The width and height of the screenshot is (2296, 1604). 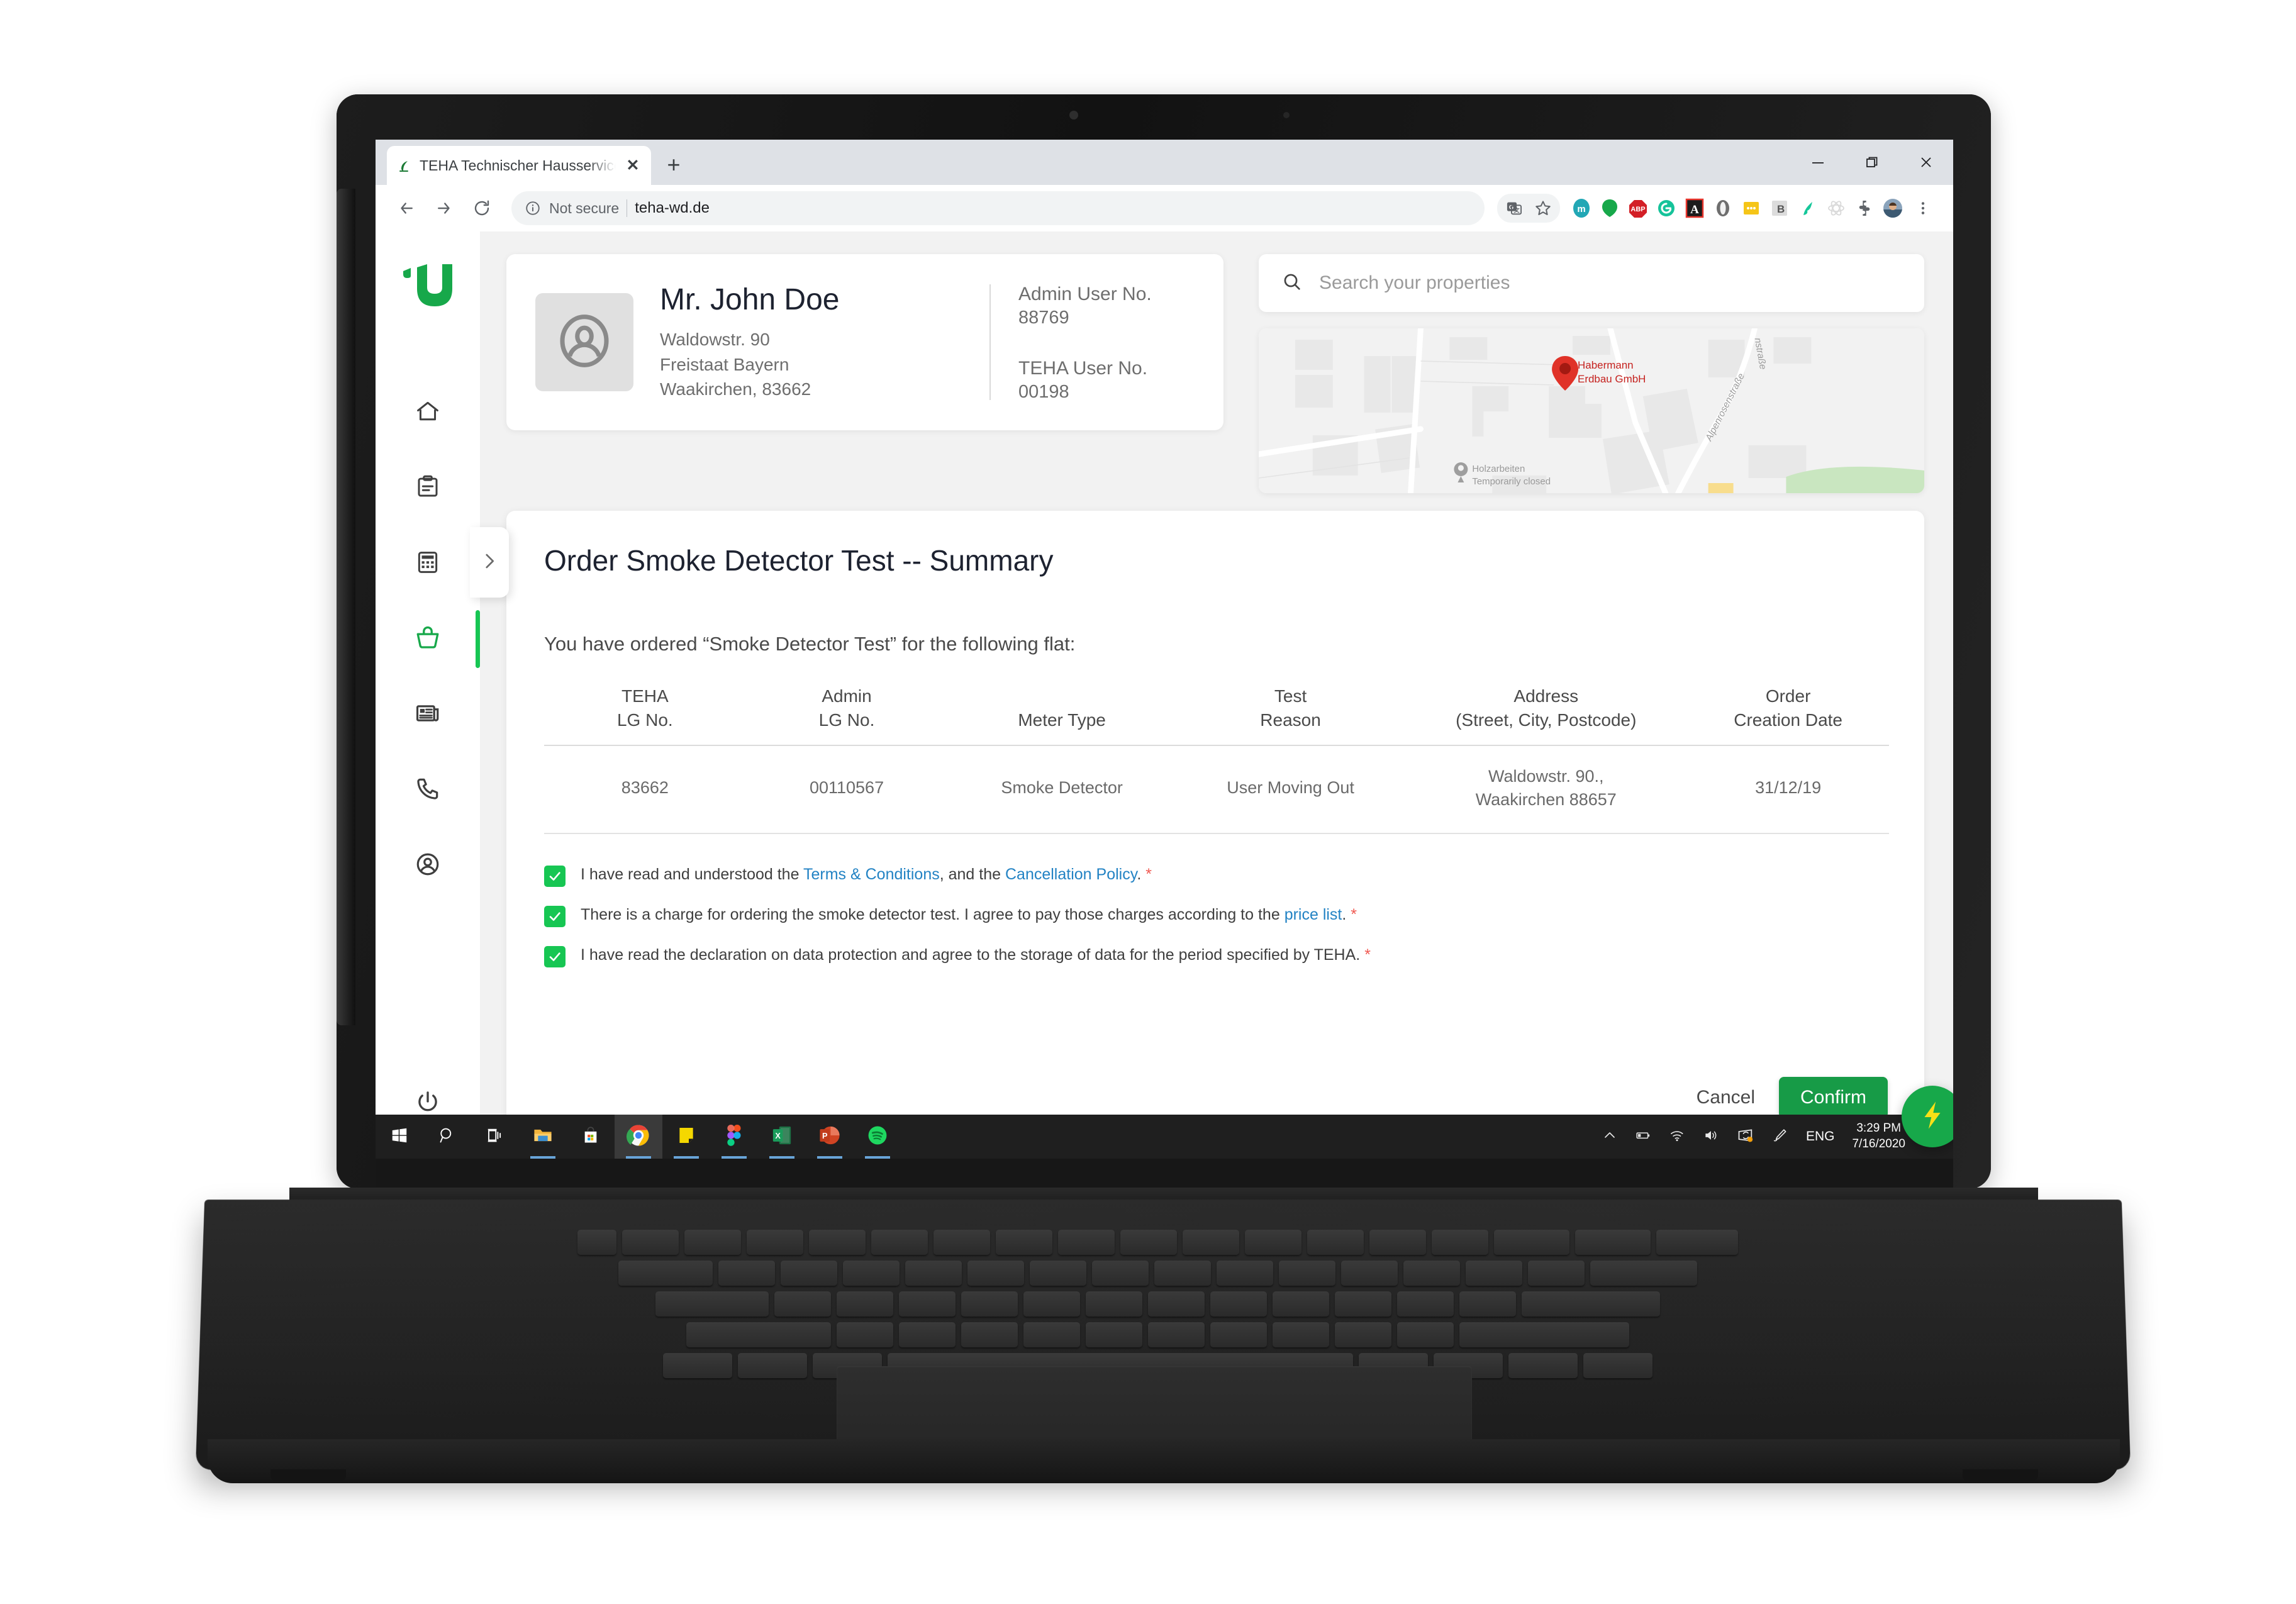 I want to click on map-pin-label-2: Erdbau GmbH, so click(x=1612, y=379).